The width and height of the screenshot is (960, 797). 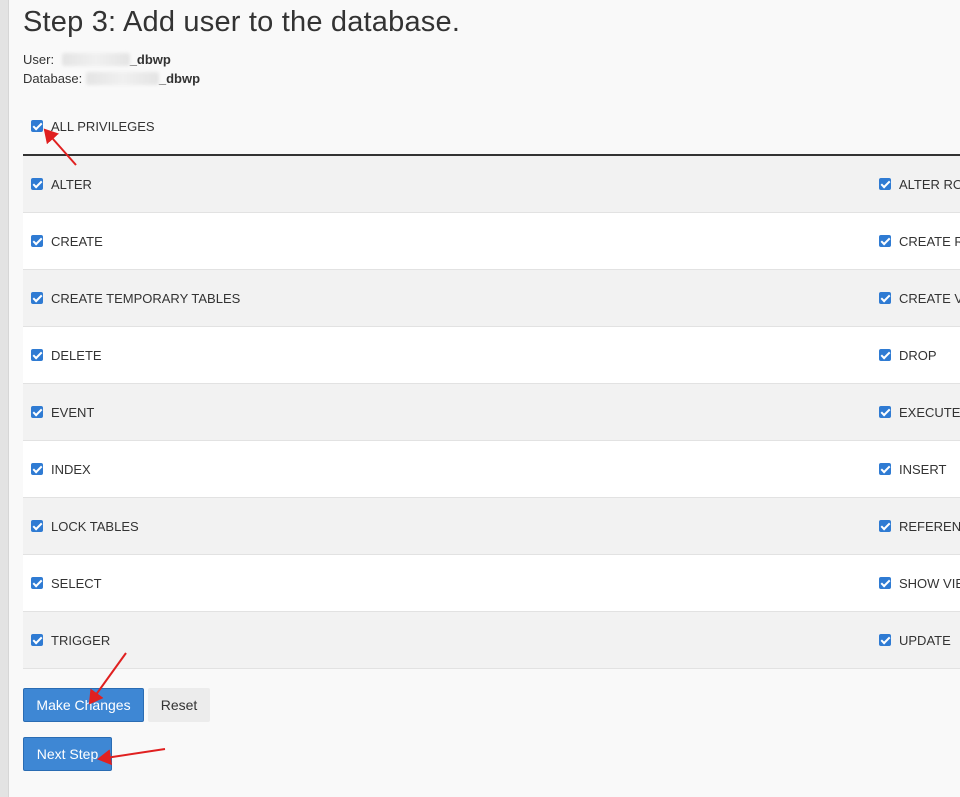 I want to click on privilege-label: UPDATE, so click(x=925, y=640).